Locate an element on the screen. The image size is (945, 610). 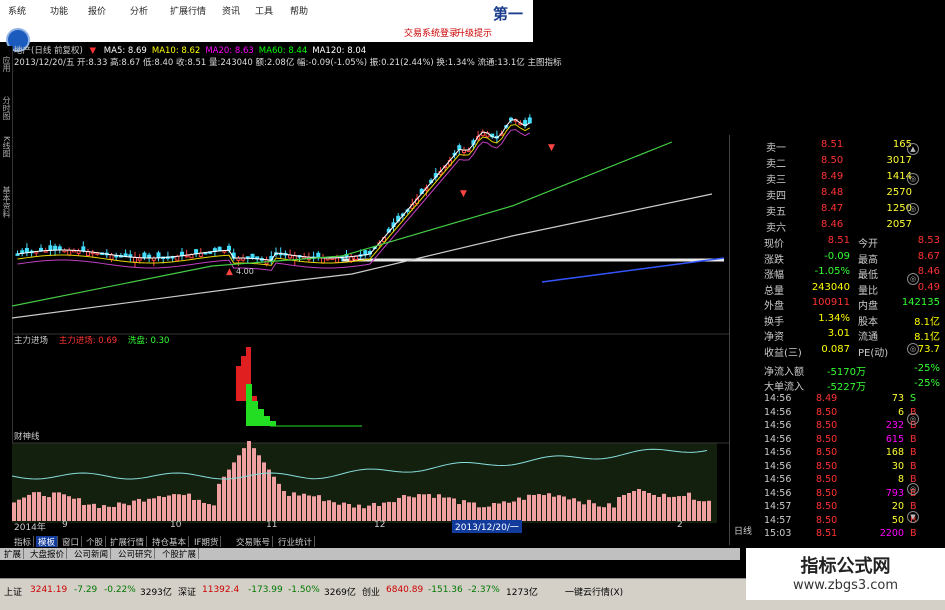
bottom-tab: 持仓基本 is located at coordinates (170, 542).